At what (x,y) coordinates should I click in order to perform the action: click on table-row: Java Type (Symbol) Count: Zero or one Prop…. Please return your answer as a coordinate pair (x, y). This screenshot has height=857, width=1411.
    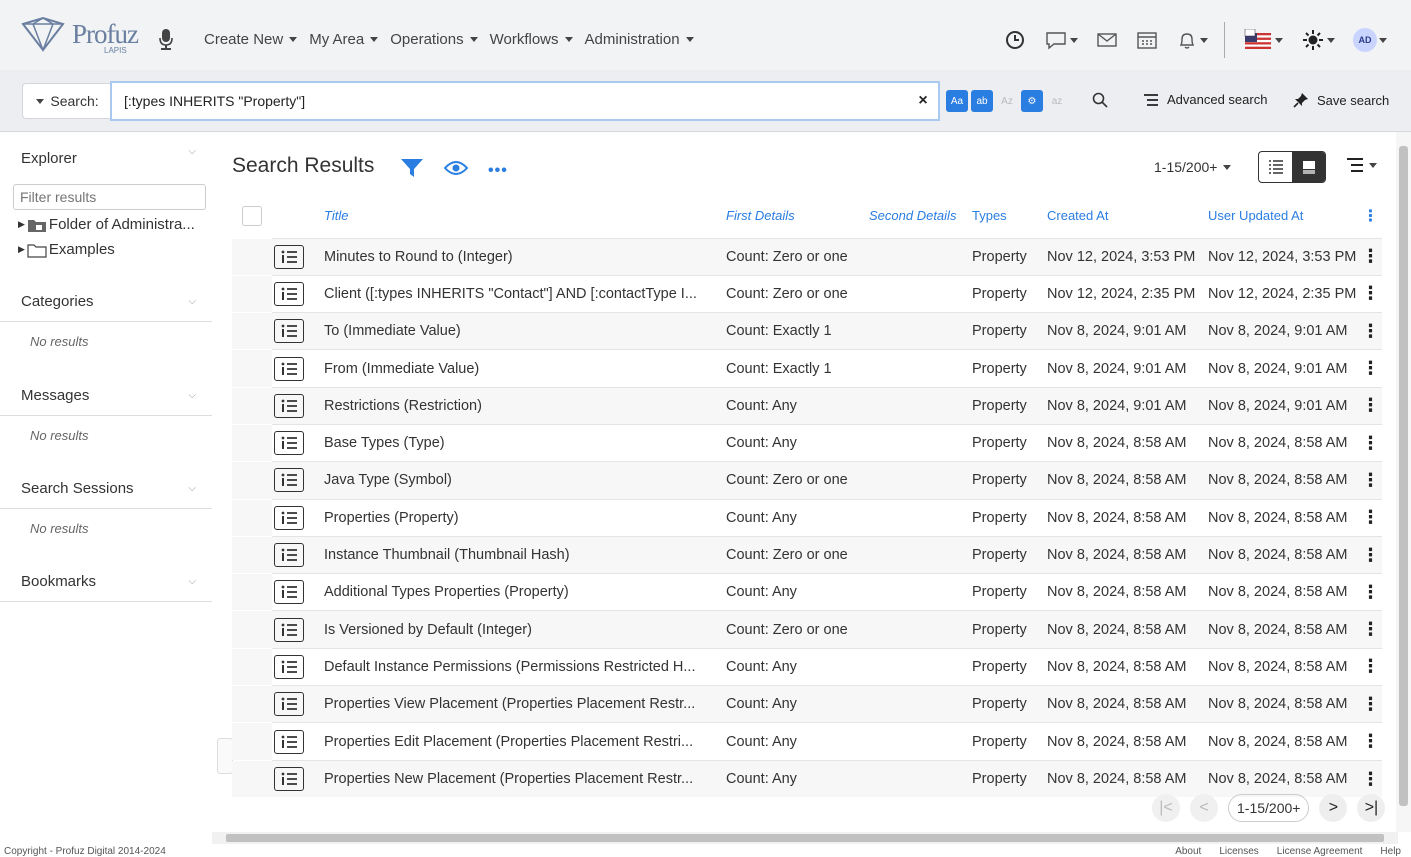
    Looking at the image, I should click on (807, 480).